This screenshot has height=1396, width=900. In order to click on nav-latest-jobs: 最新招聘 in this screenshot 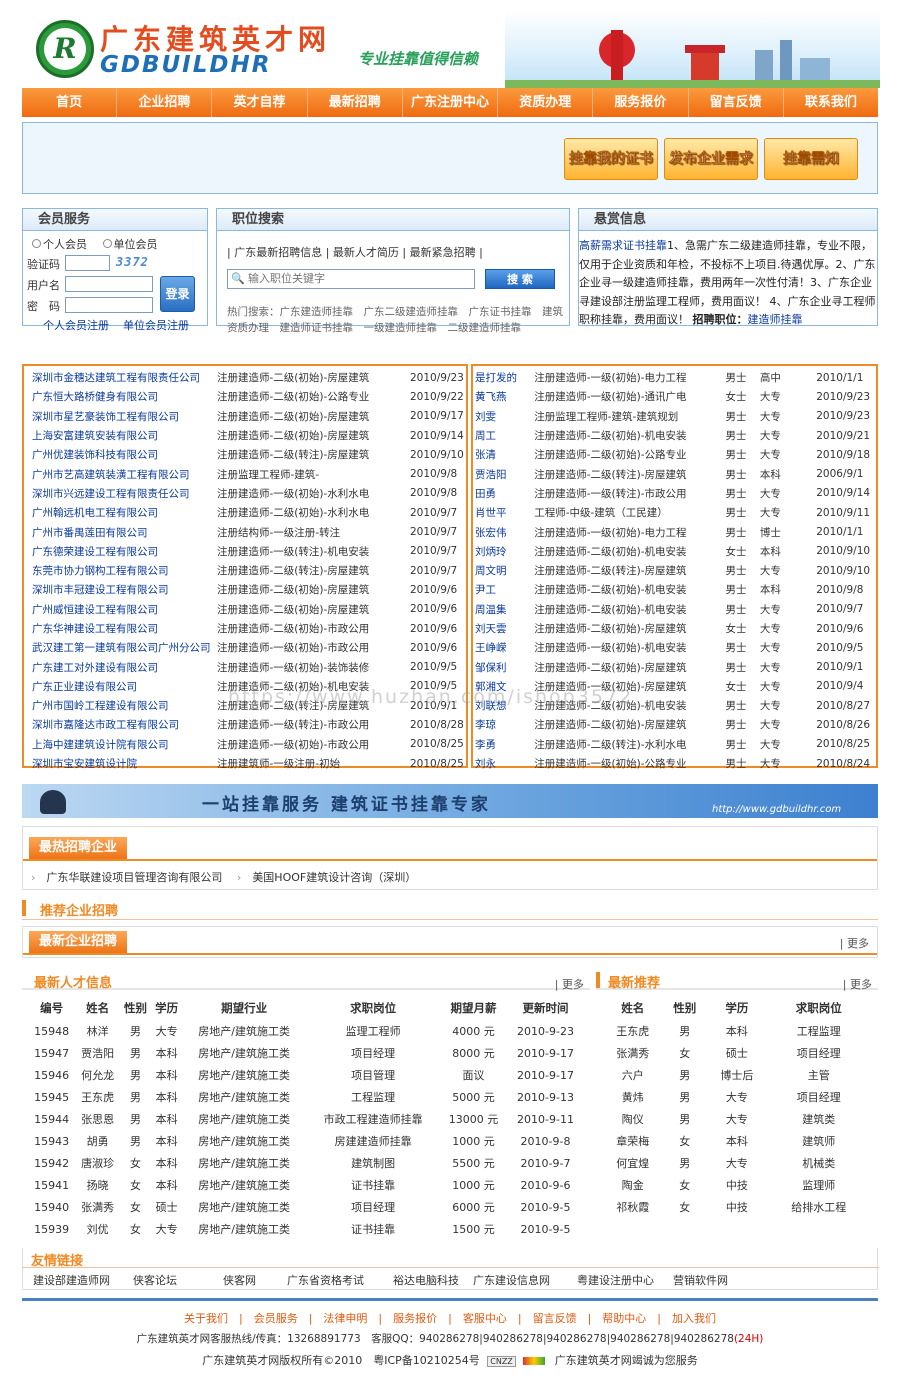, I will do `click(355, 102)`.